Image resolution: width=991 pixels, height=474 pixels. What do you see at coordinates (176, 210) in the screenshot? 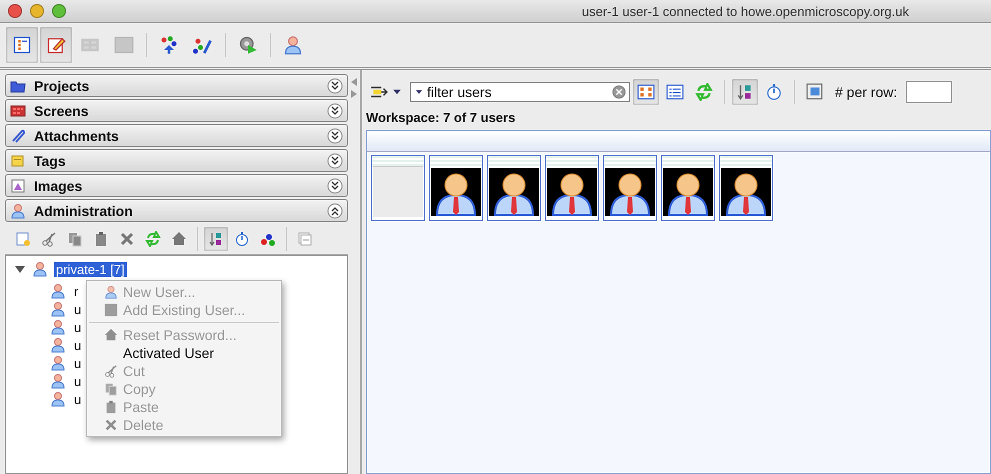
I see `section-header: Administration` at bounding box center [176, 210].